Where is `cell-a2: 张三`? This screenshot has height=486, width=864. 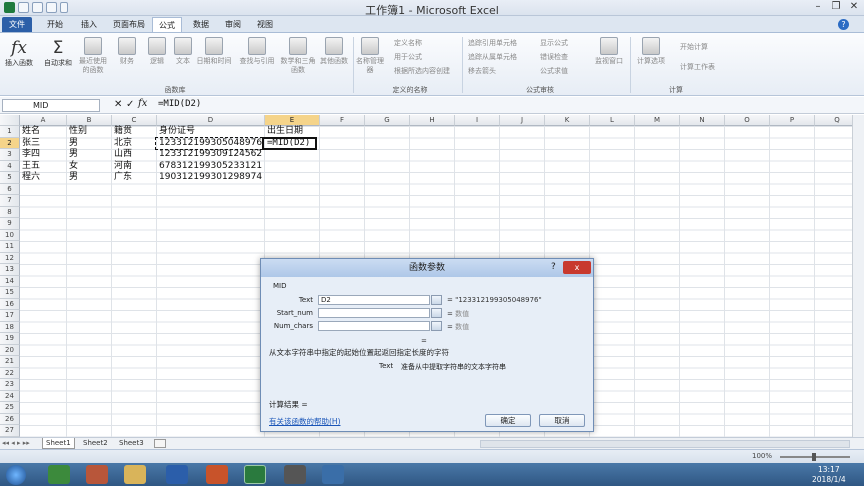 cell-a2: 张三 is located at coordinates (31, 144).